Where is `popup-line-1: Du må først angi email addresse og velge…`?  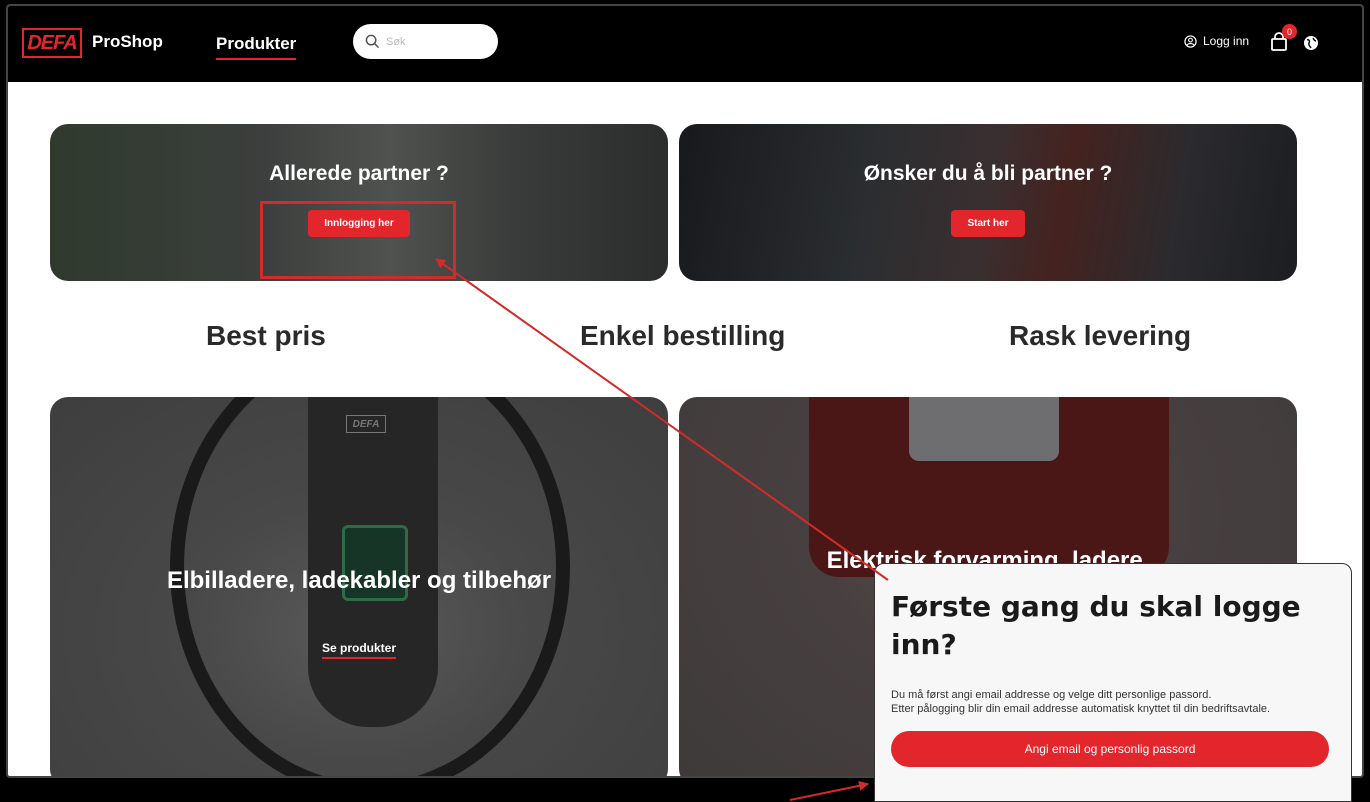 popup-line-1: Du må først angi email addresse og velge… is located at coordinates (1051, 695).